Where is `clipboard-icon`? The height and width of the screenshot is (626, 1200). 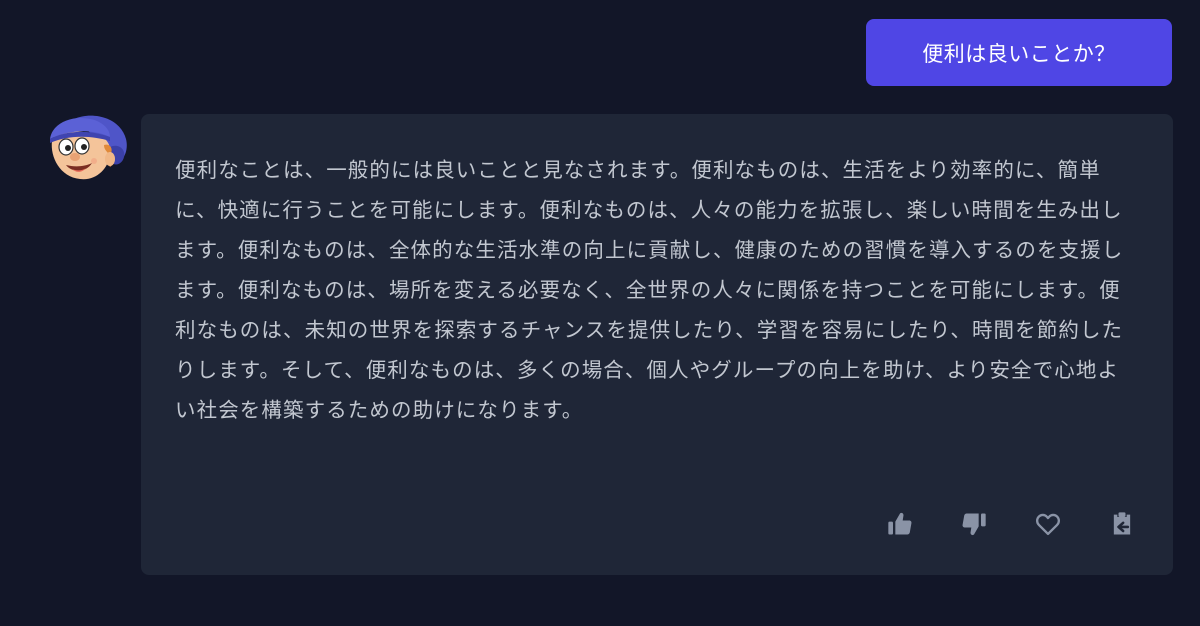 clipboard-icon is located at coordinates (1122, 523).